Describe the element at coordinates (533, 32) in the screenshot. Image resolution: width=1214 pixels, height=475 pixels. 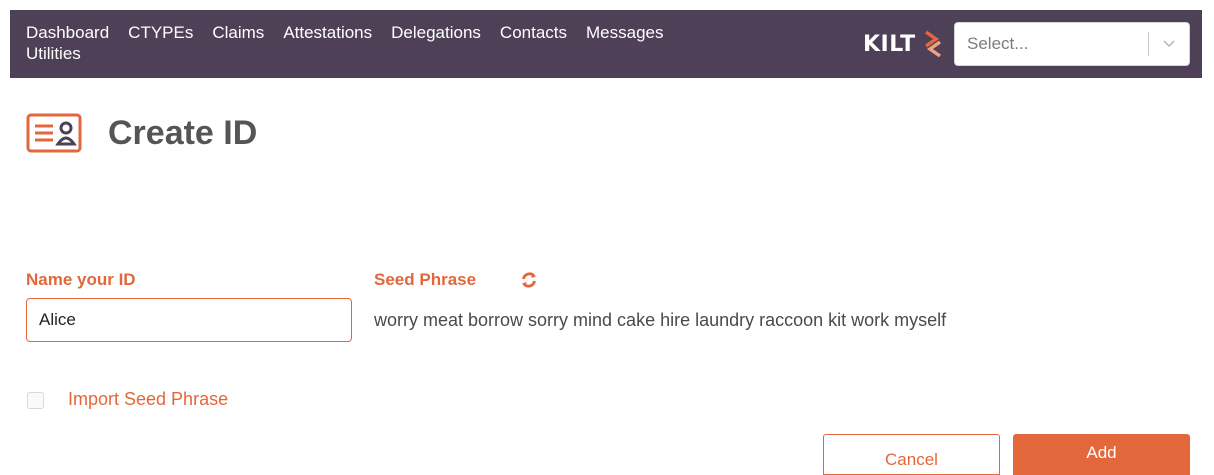
I see `nav-contacts: Contacts` at that location.